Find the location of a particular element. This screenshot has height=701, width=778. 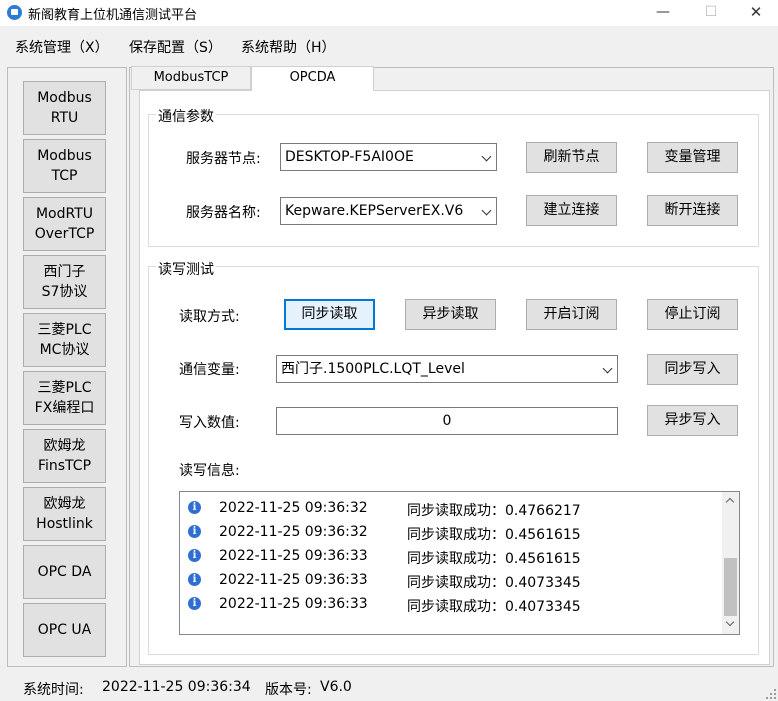

sidebar-item-modbus-tcp: Modbus TCP is located at coordinates (64, 166).